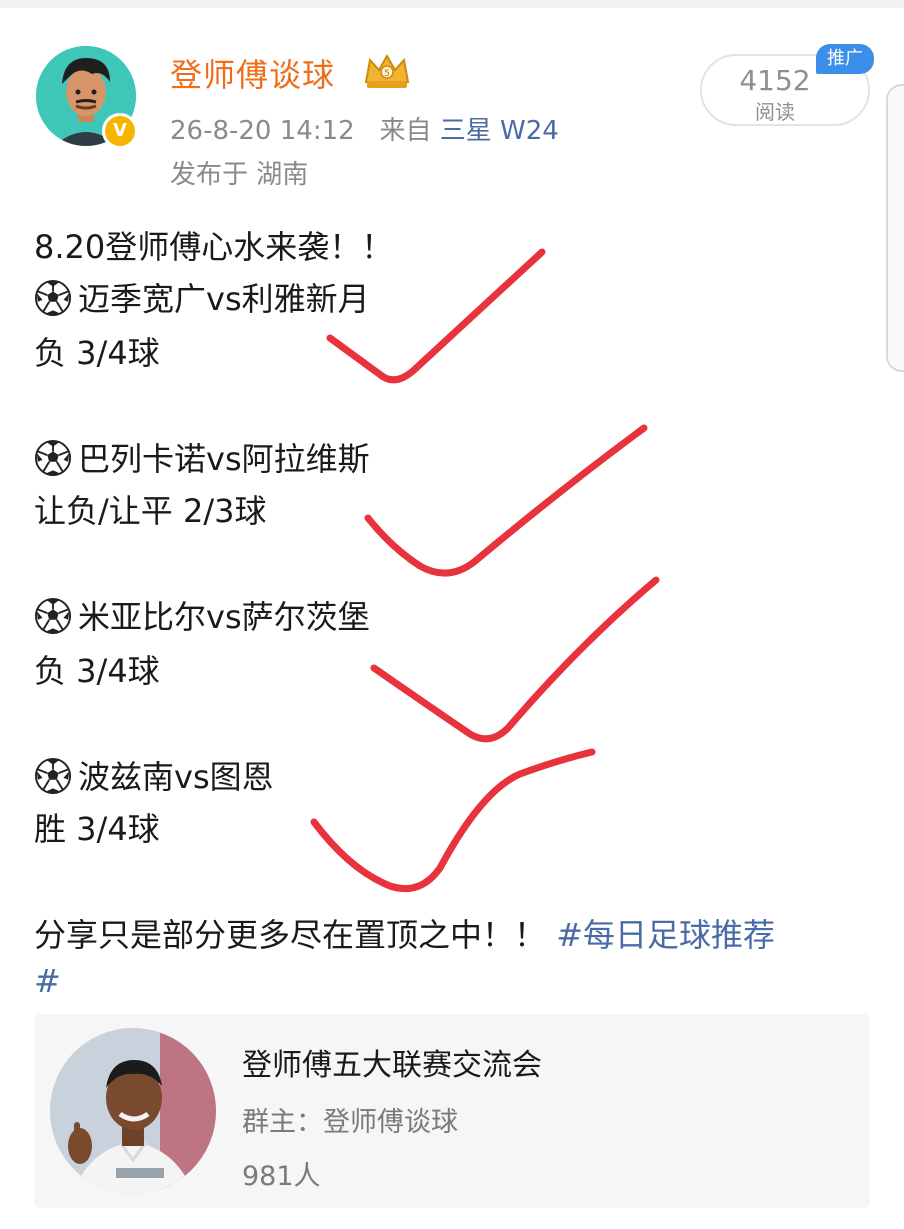 The height and width of the screenshot is (1229, 904). I want to click on group-owner: 群主：登师傅谈球, so click(350, 1122).